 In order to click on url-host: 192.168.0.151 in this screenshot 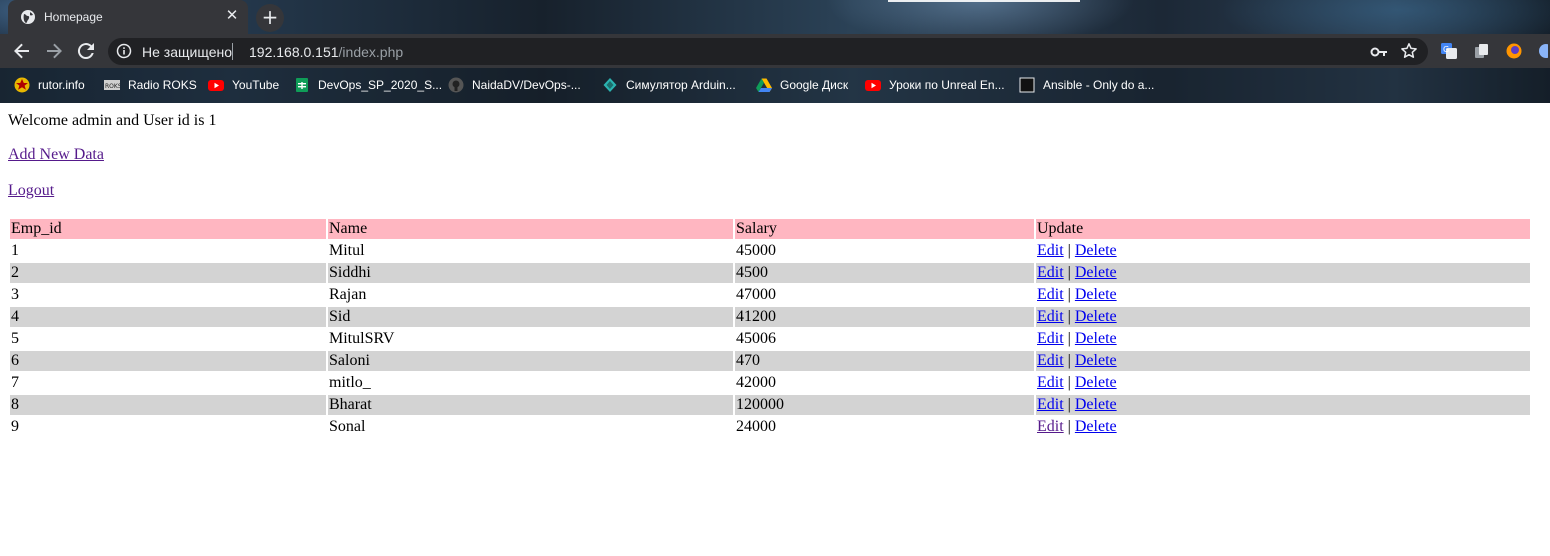, I will do `click(294, 52)`.